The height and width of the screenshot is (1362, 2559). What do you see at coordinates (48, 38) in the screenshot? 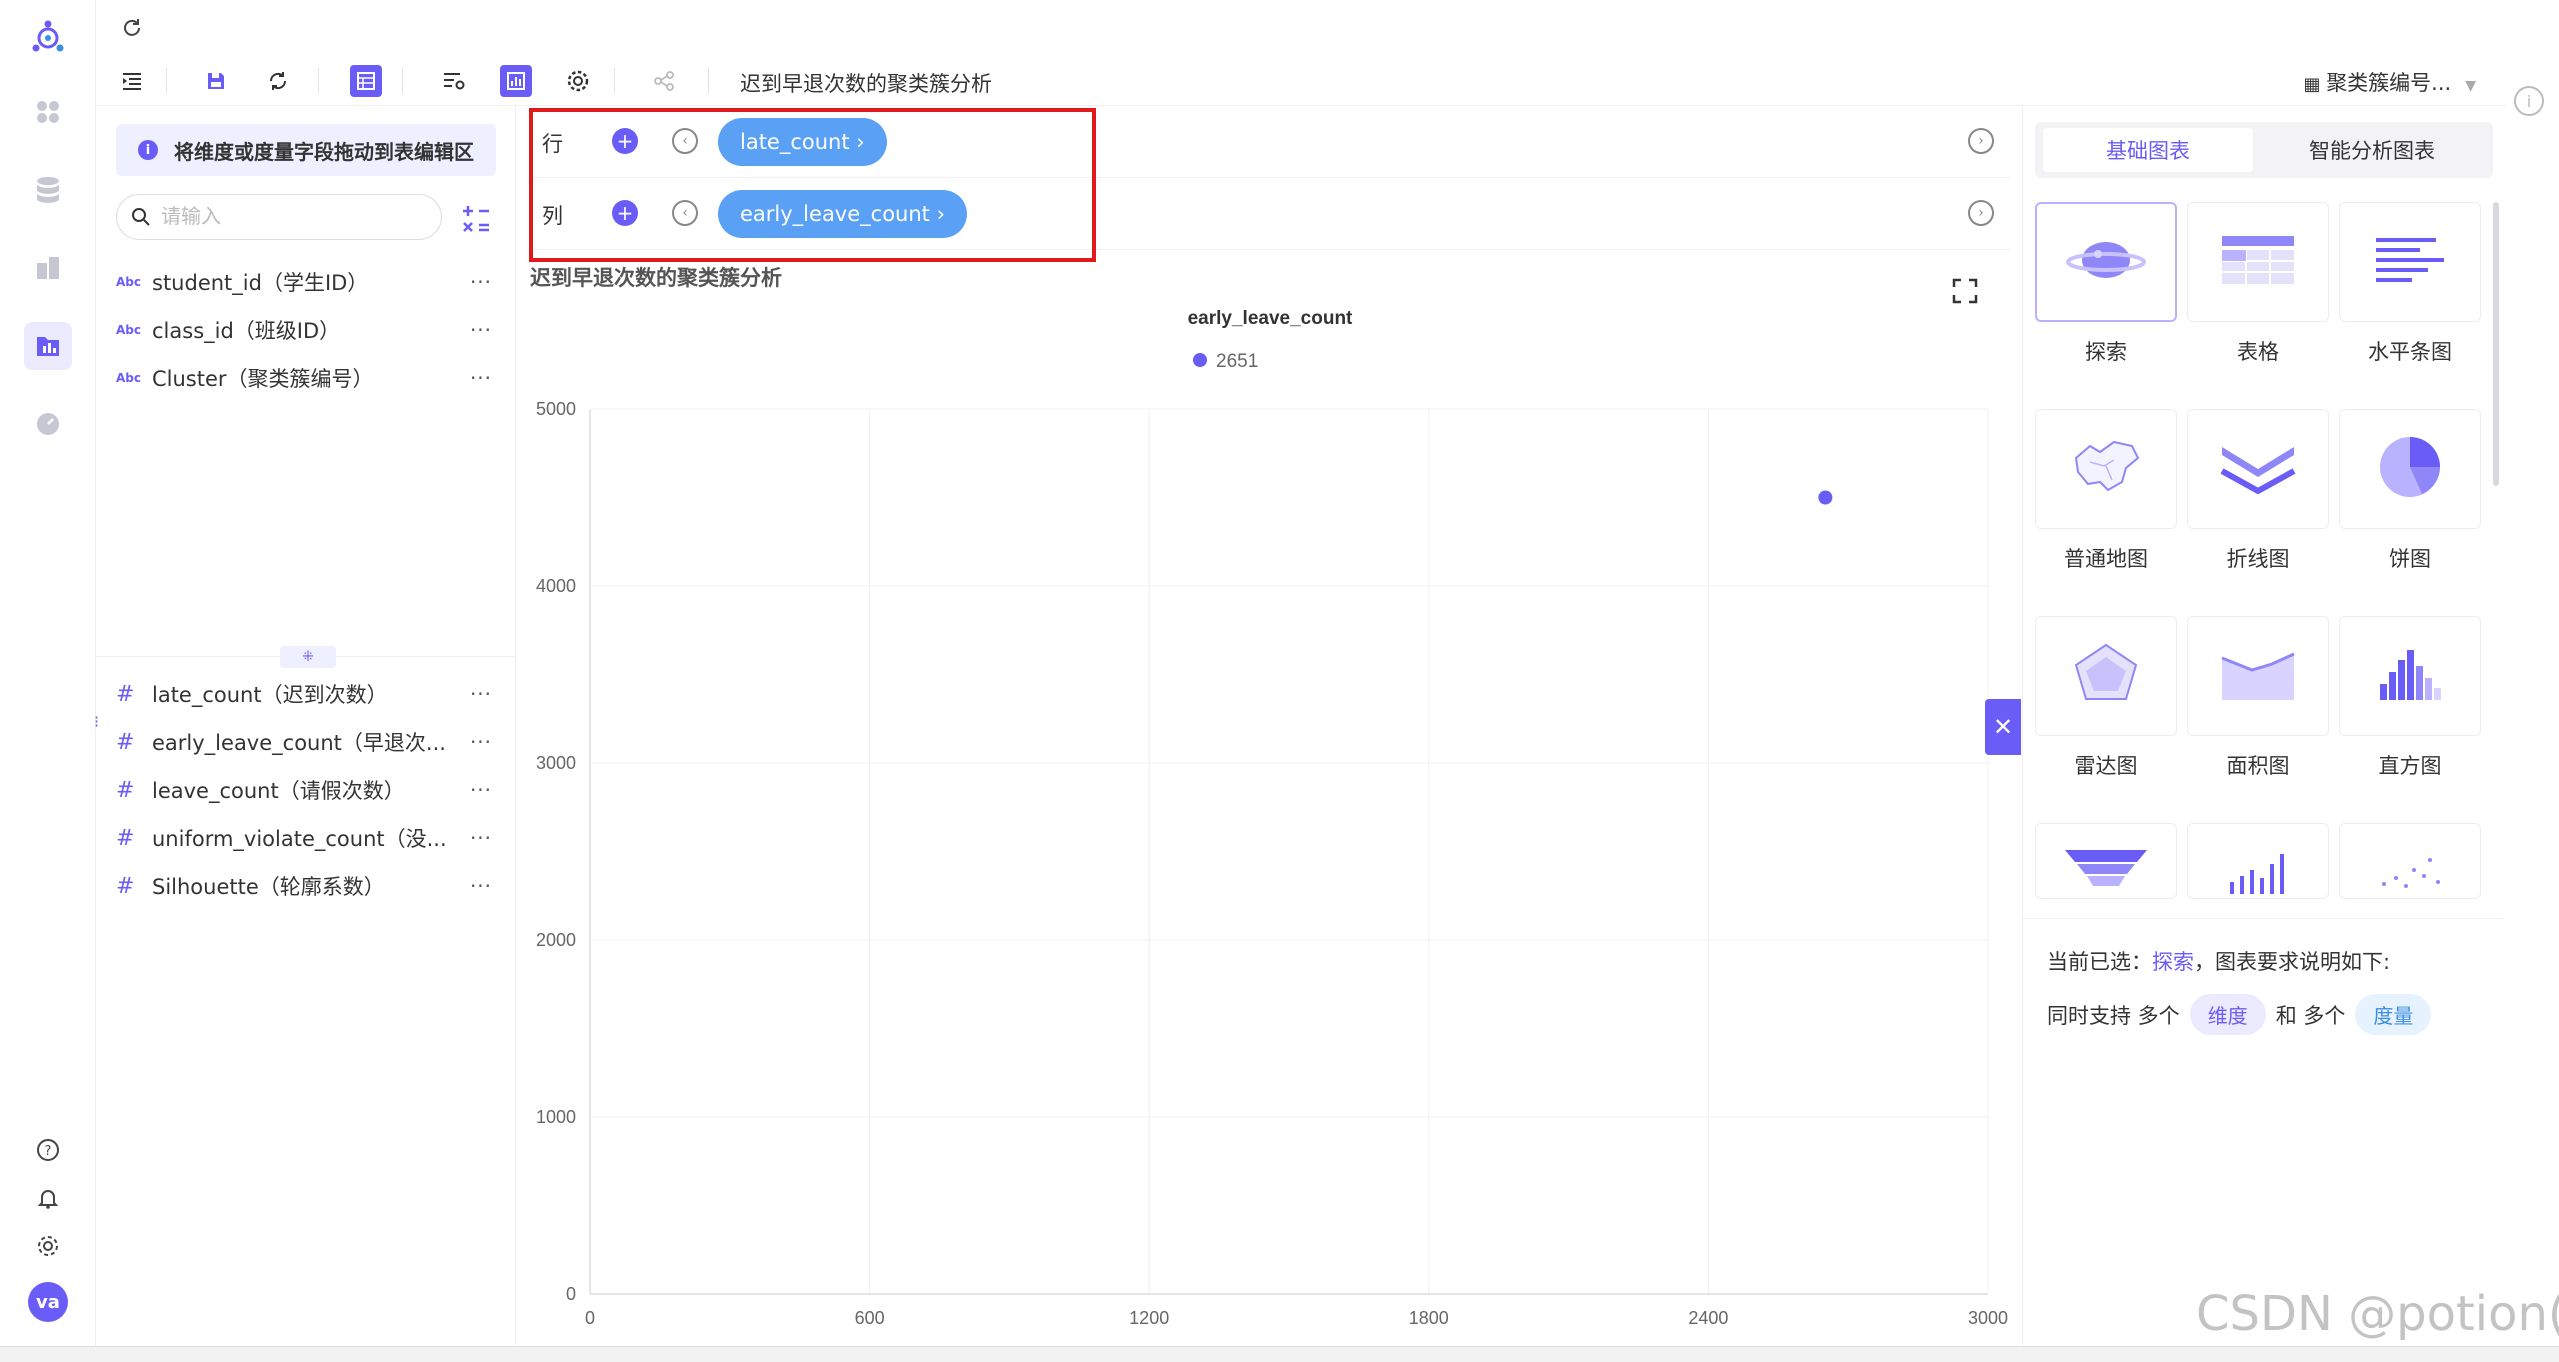
I see `app-logo-icon` at bounding box center [48, 38].